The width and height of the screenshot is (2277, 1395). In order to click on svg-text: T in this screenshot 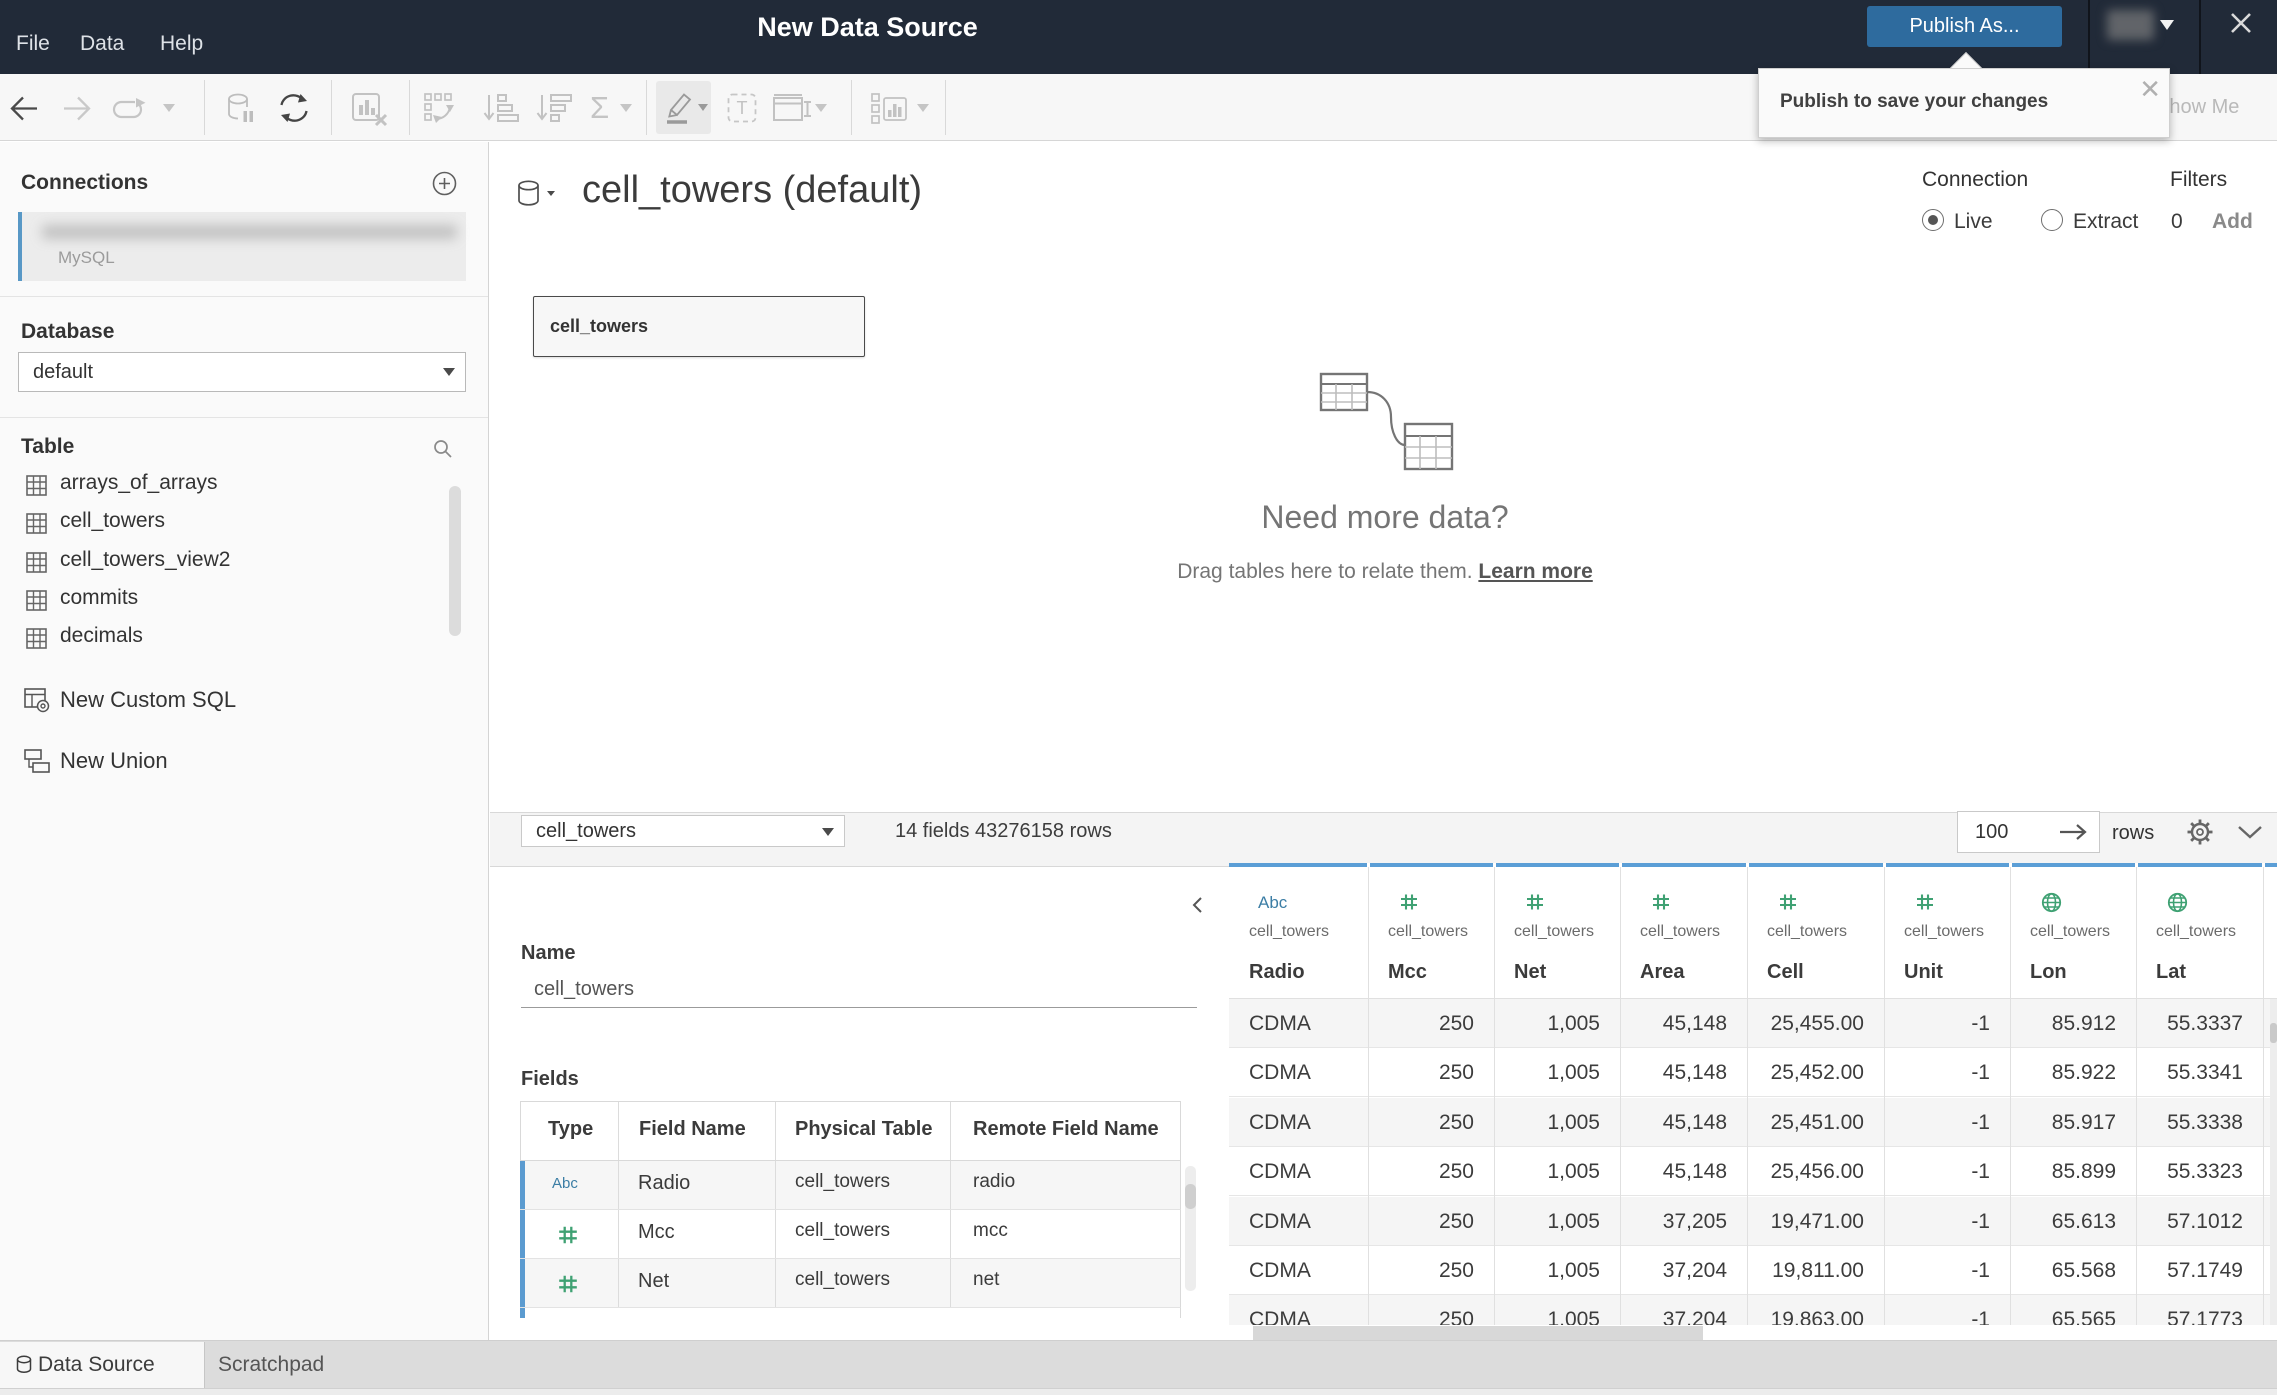, I will do `click(742, 108)`.